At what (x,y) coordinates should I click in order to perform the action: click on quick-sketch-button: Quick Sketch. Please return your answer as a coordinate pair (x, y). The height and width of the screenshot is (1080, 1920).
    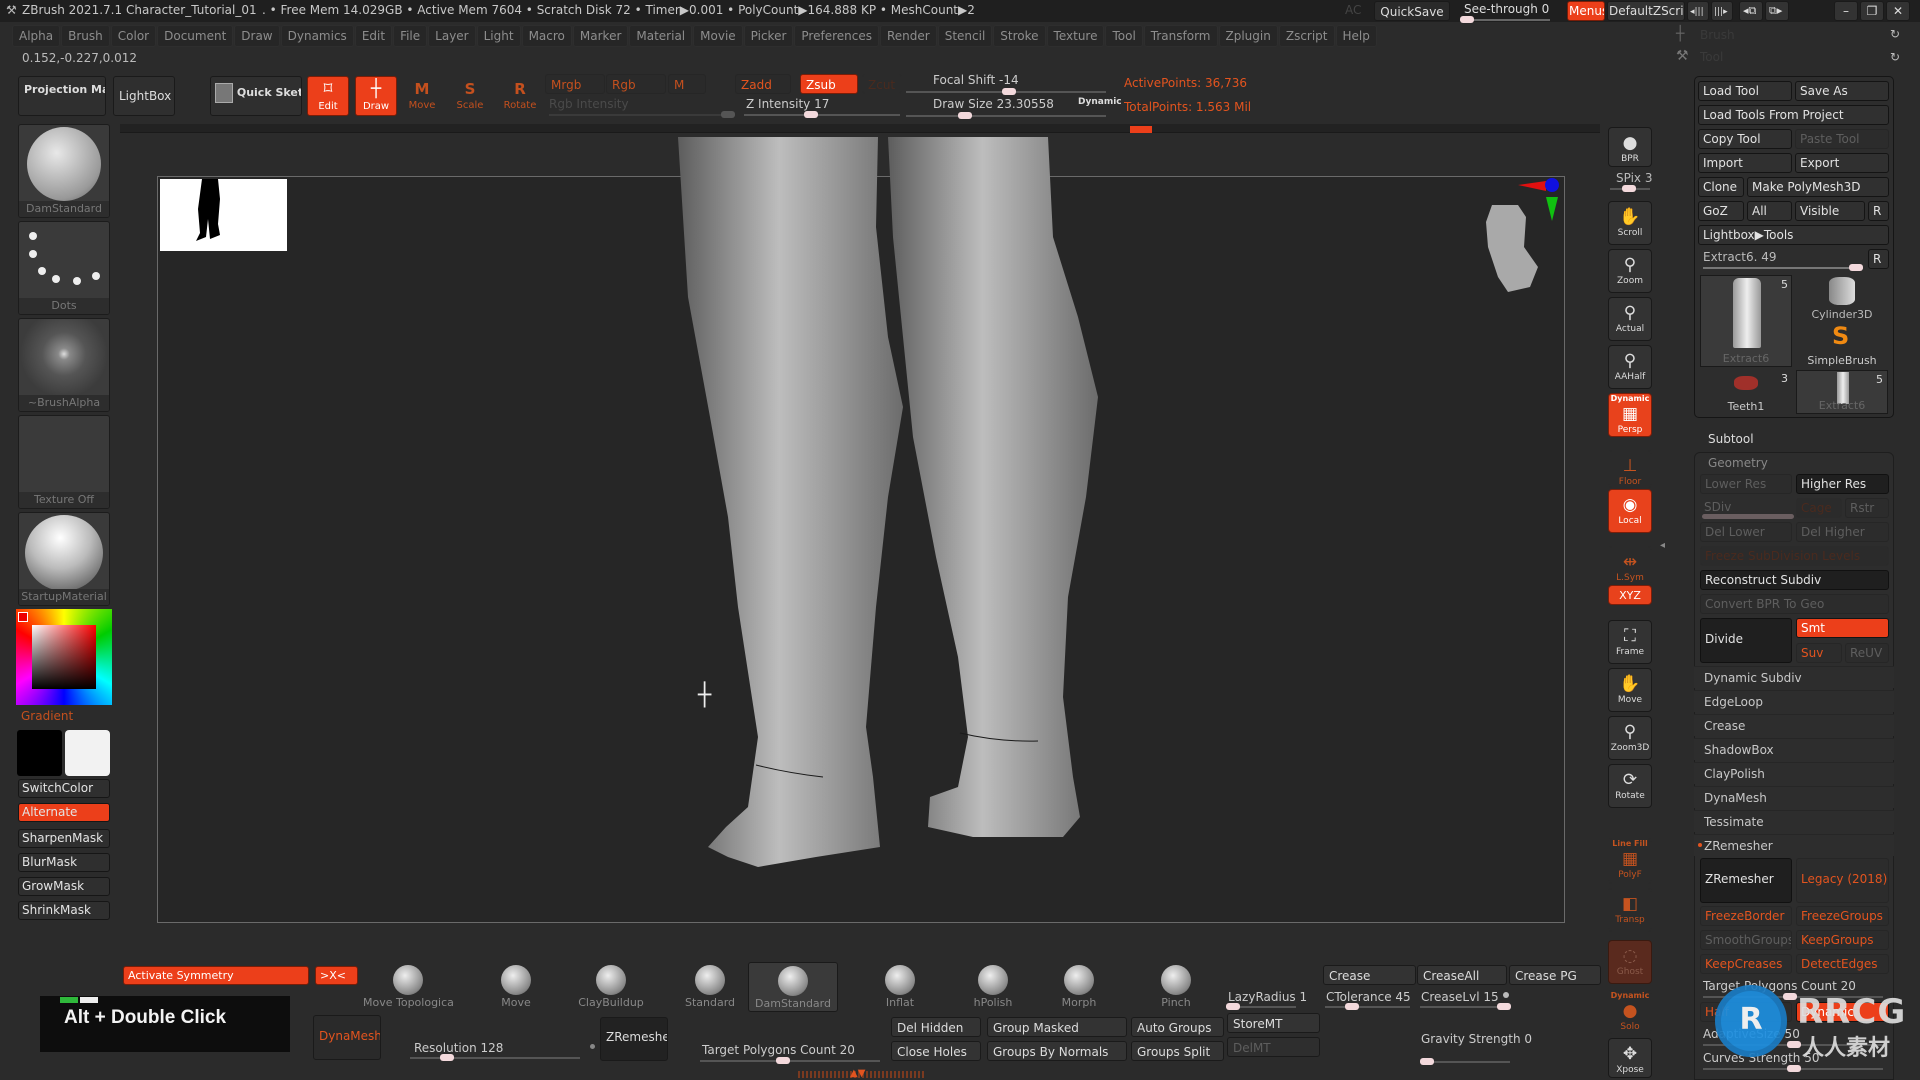
    Looking at the image, I should click on (256, 96).